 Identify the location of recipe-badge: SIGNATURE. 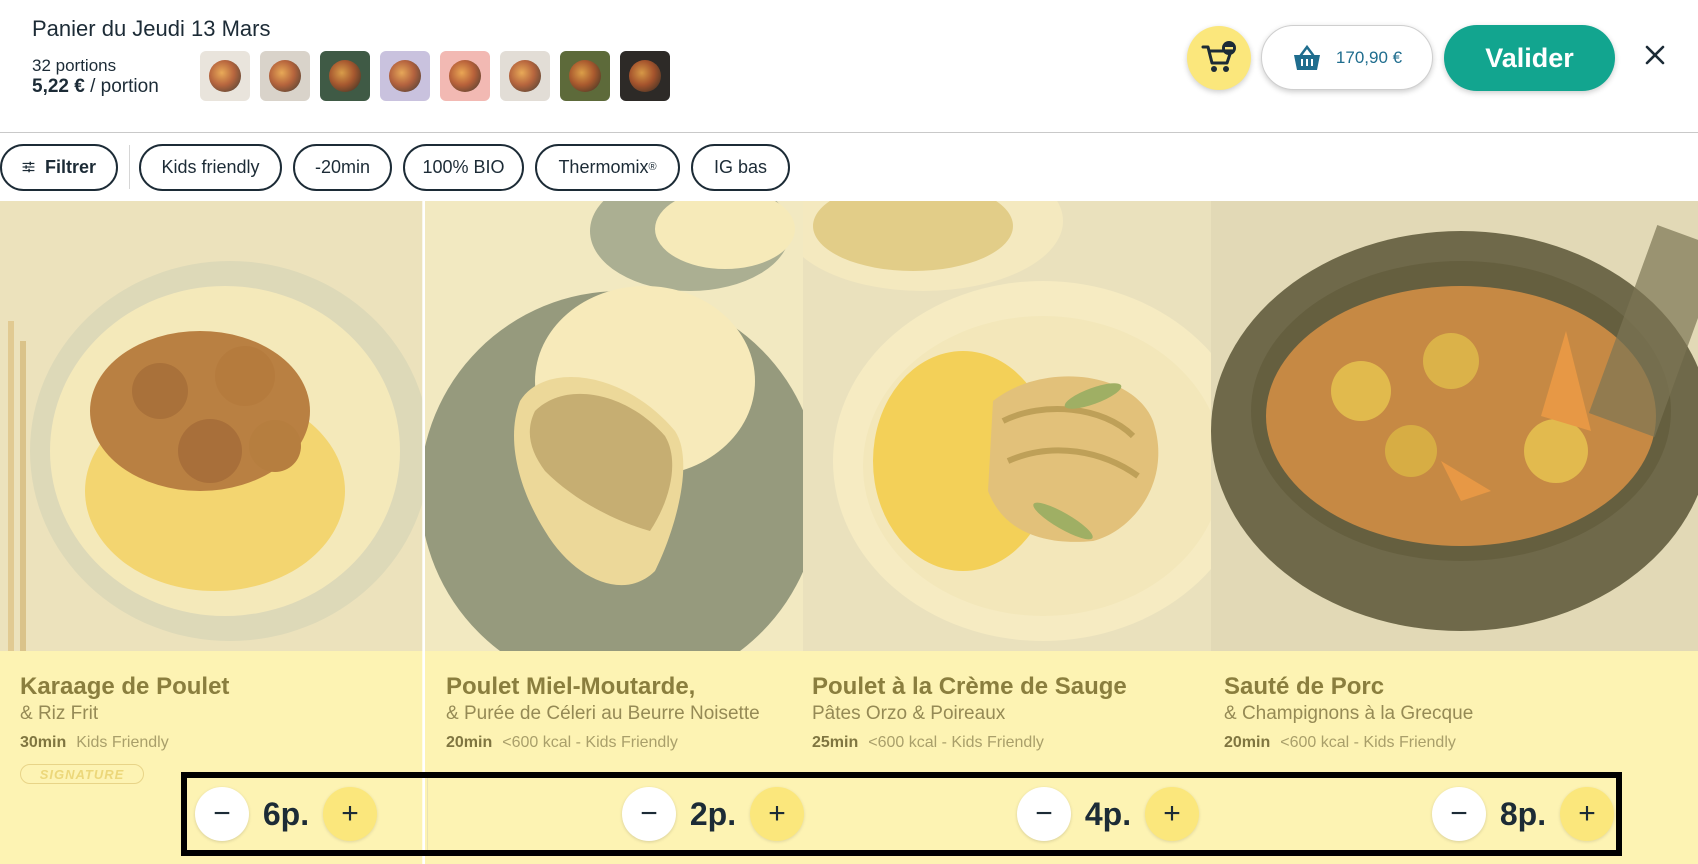
(82, 774).